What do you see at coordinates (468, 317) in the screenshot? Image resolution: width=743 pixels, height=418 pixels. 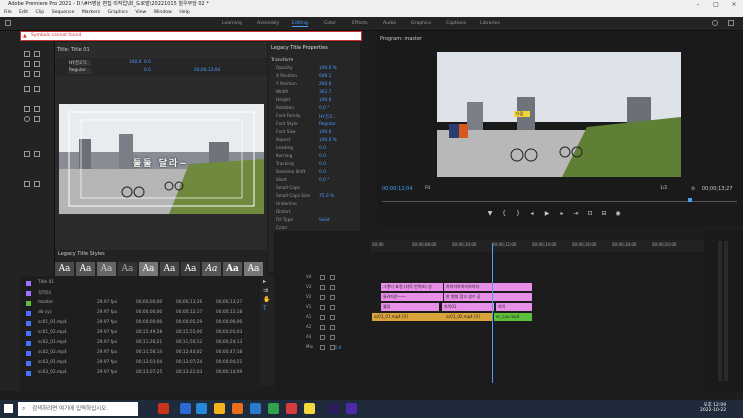 I see `timeline-clip: sc01_02.mp4 [V]` at bounding box center [468, 317].